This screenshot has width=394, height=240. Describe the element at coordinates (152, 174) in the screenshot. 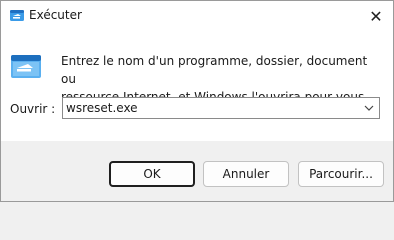

I see `ok-button: OK` at that location.